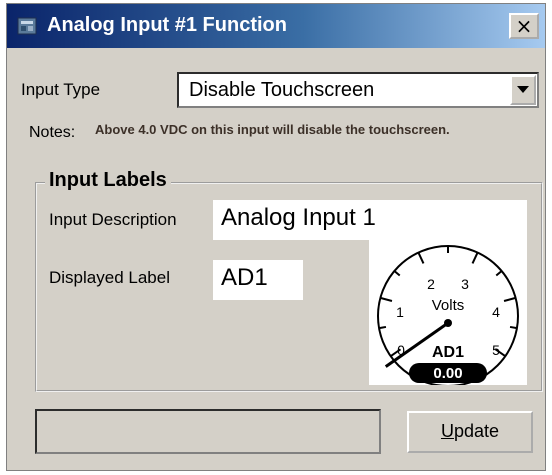 The image size is (552, 475). What do you see at coordinates (109, 277) in the screenshot?
I see `displayed-label-label: Displayed Label` at bounding box center [109, 277].